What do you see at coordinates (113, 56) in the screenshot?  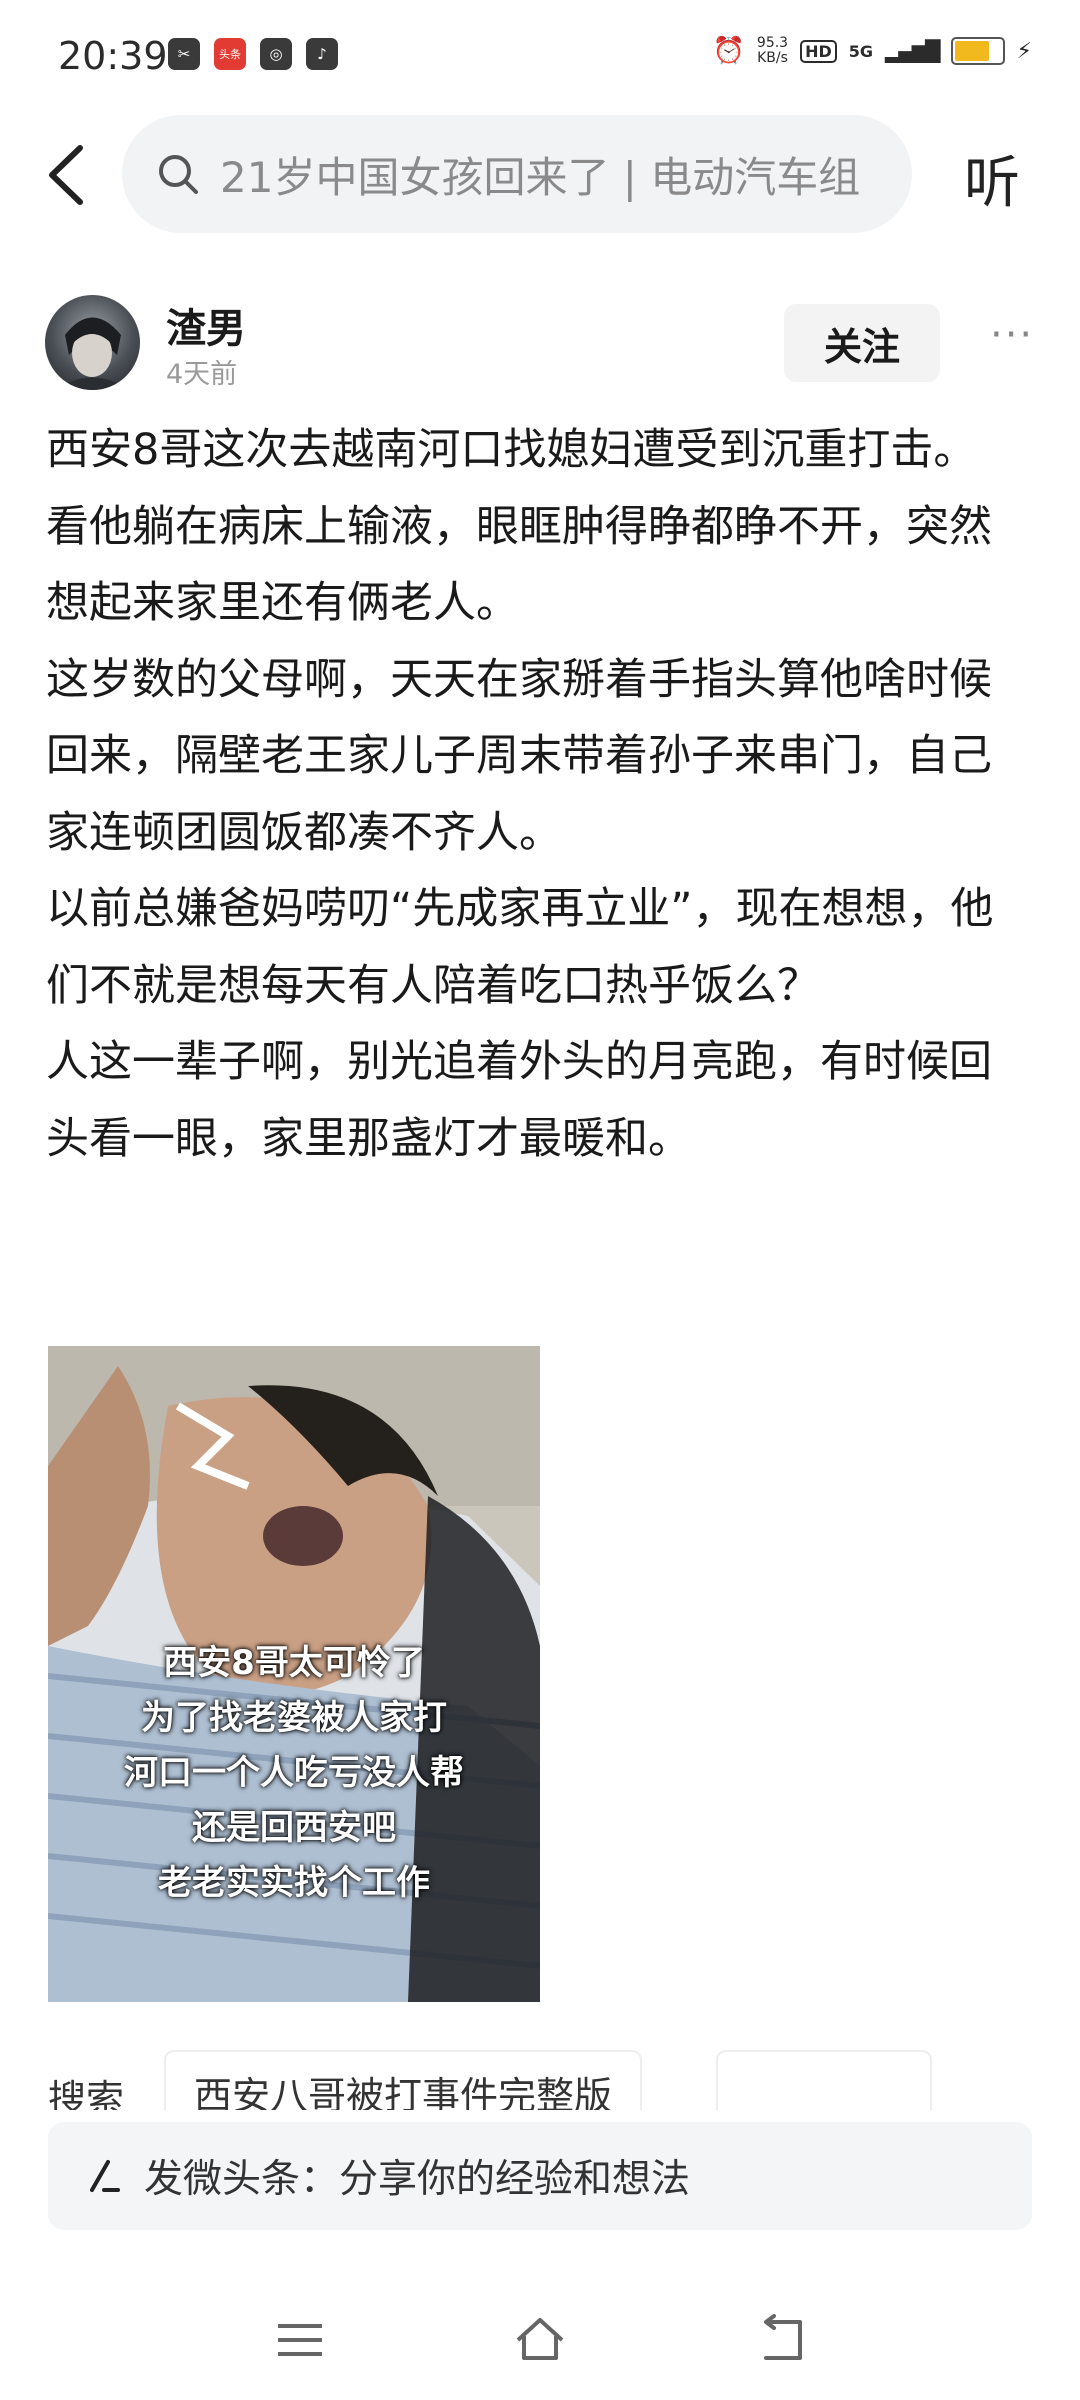 I see `status-time: 20:39` at bounding box center [113, 56].